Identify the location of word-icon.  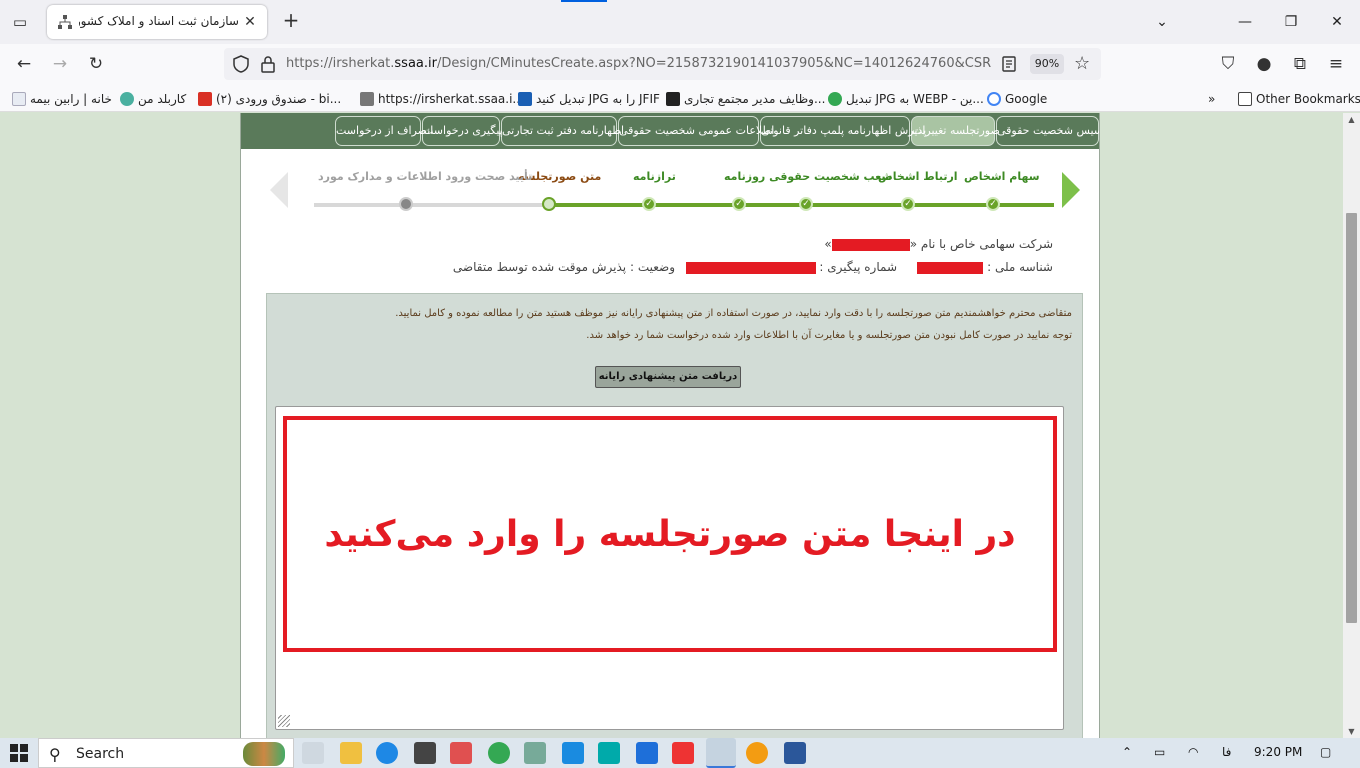
(795, 753).